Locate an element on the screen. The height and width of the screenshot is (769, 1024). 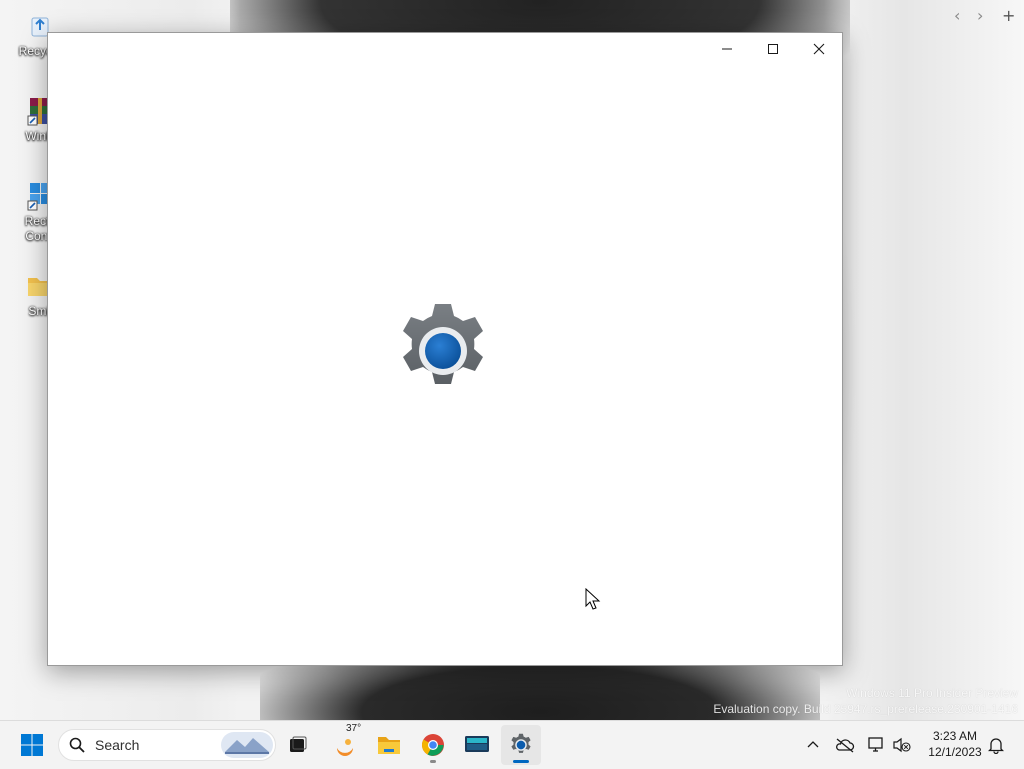
start-button is located at coordinates (32, 745).